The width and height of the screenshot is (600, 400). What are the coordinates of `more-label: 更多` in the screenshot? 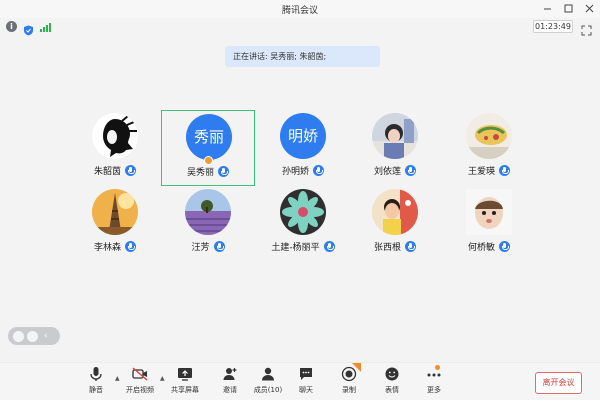 It's located at (434, 390).